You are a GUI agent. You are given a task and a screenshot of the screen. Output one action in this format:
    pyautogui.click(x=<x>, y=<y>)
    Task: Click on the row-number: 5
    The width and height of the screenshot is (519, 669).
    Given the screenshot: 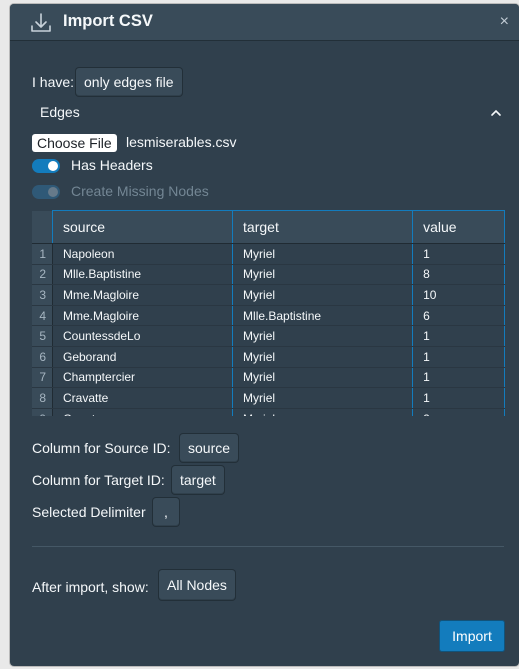 What is the action you would take?
    pyautogui.click(x=42, y=336)
    